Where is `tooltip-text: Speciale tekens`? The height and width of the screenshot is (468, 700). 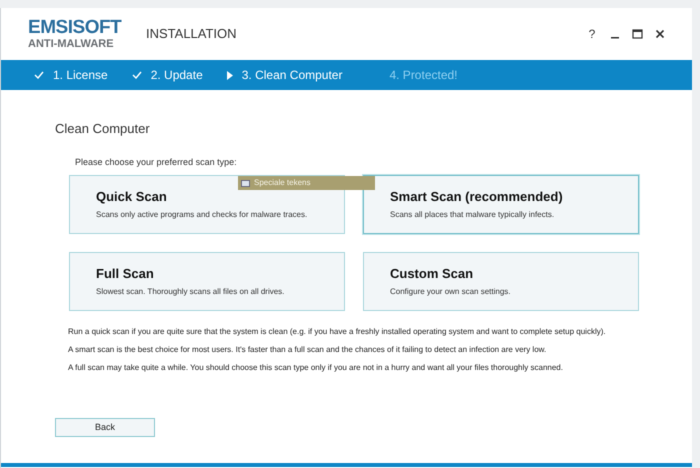 tooltip-text: Speciale tekens is located at coordinates (282, 183).